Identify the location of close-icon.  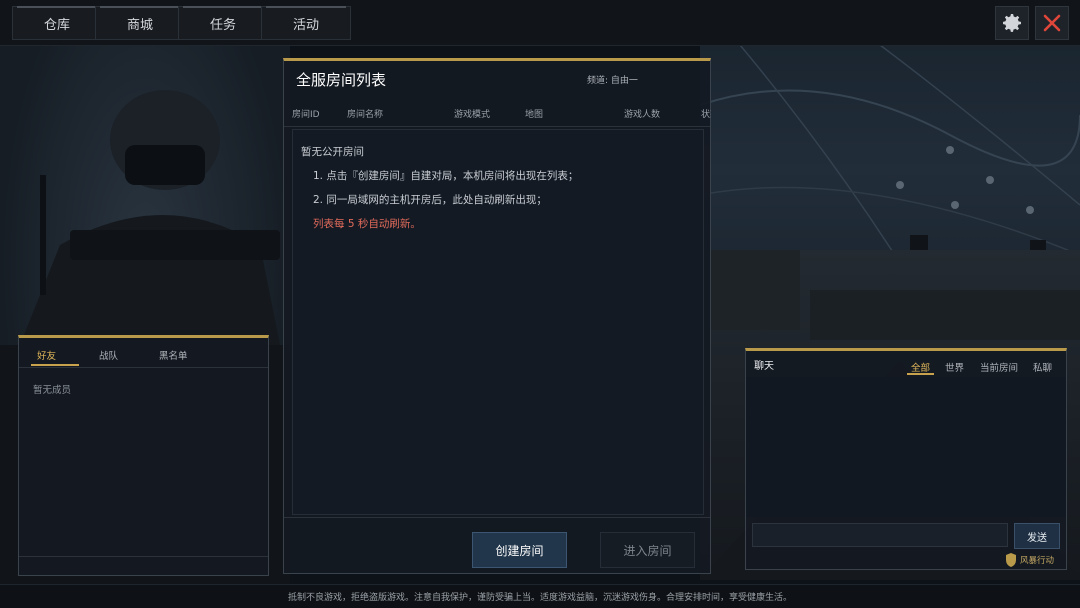
(1052, 23).